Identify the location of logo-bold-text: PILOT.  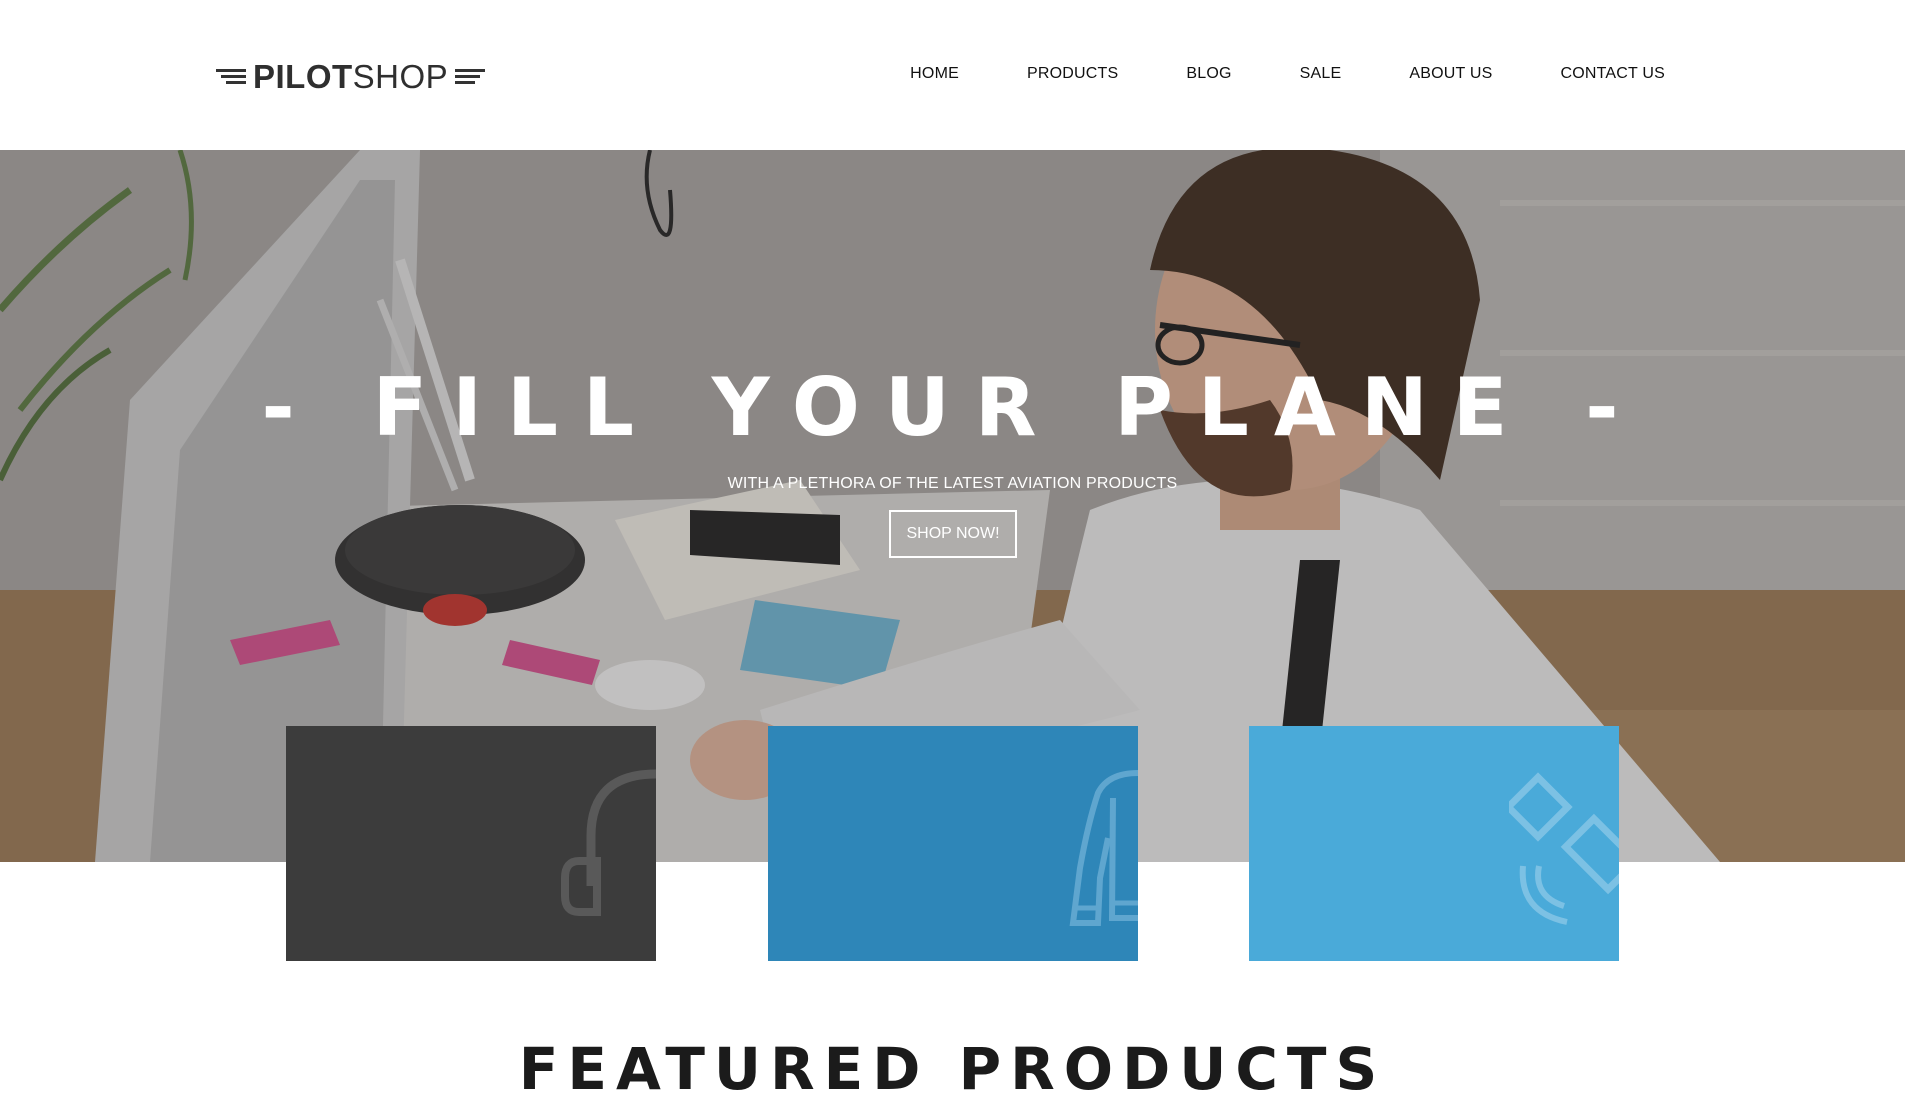
(303, 76).